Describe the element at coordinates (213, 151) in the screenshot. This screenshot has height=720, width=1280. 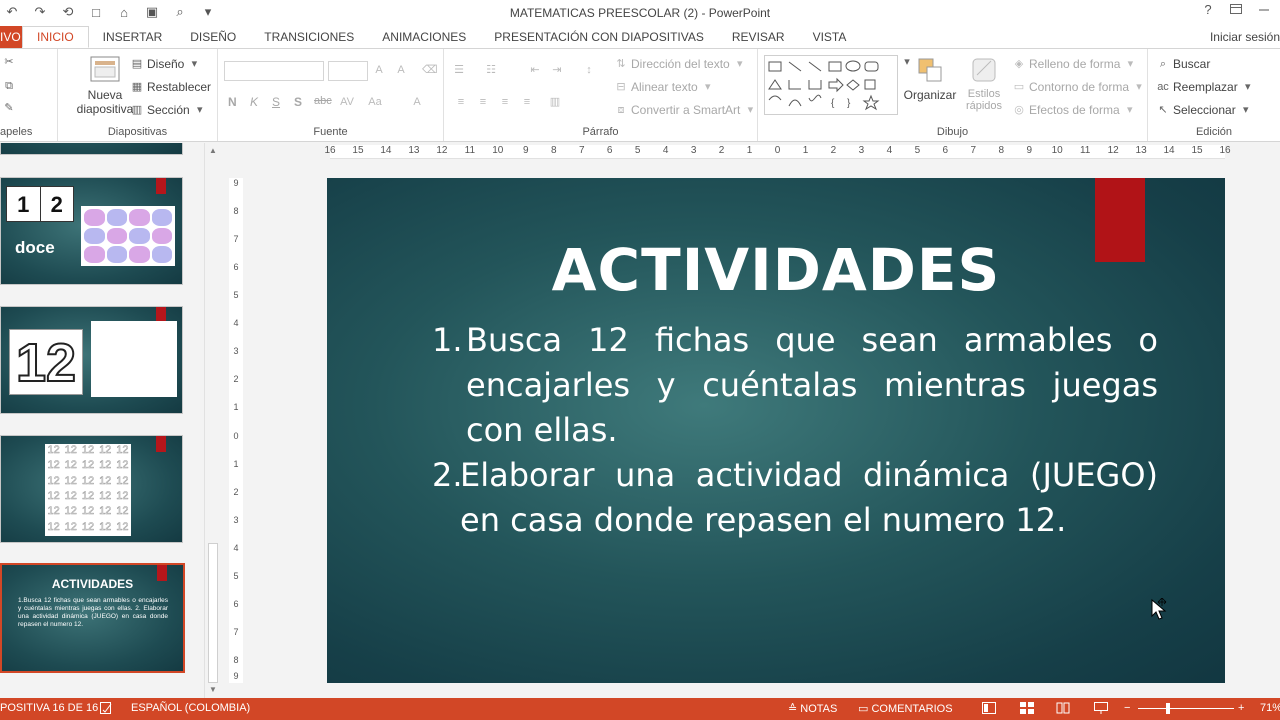
I see `scroll-up-icon: ▲` at that location.